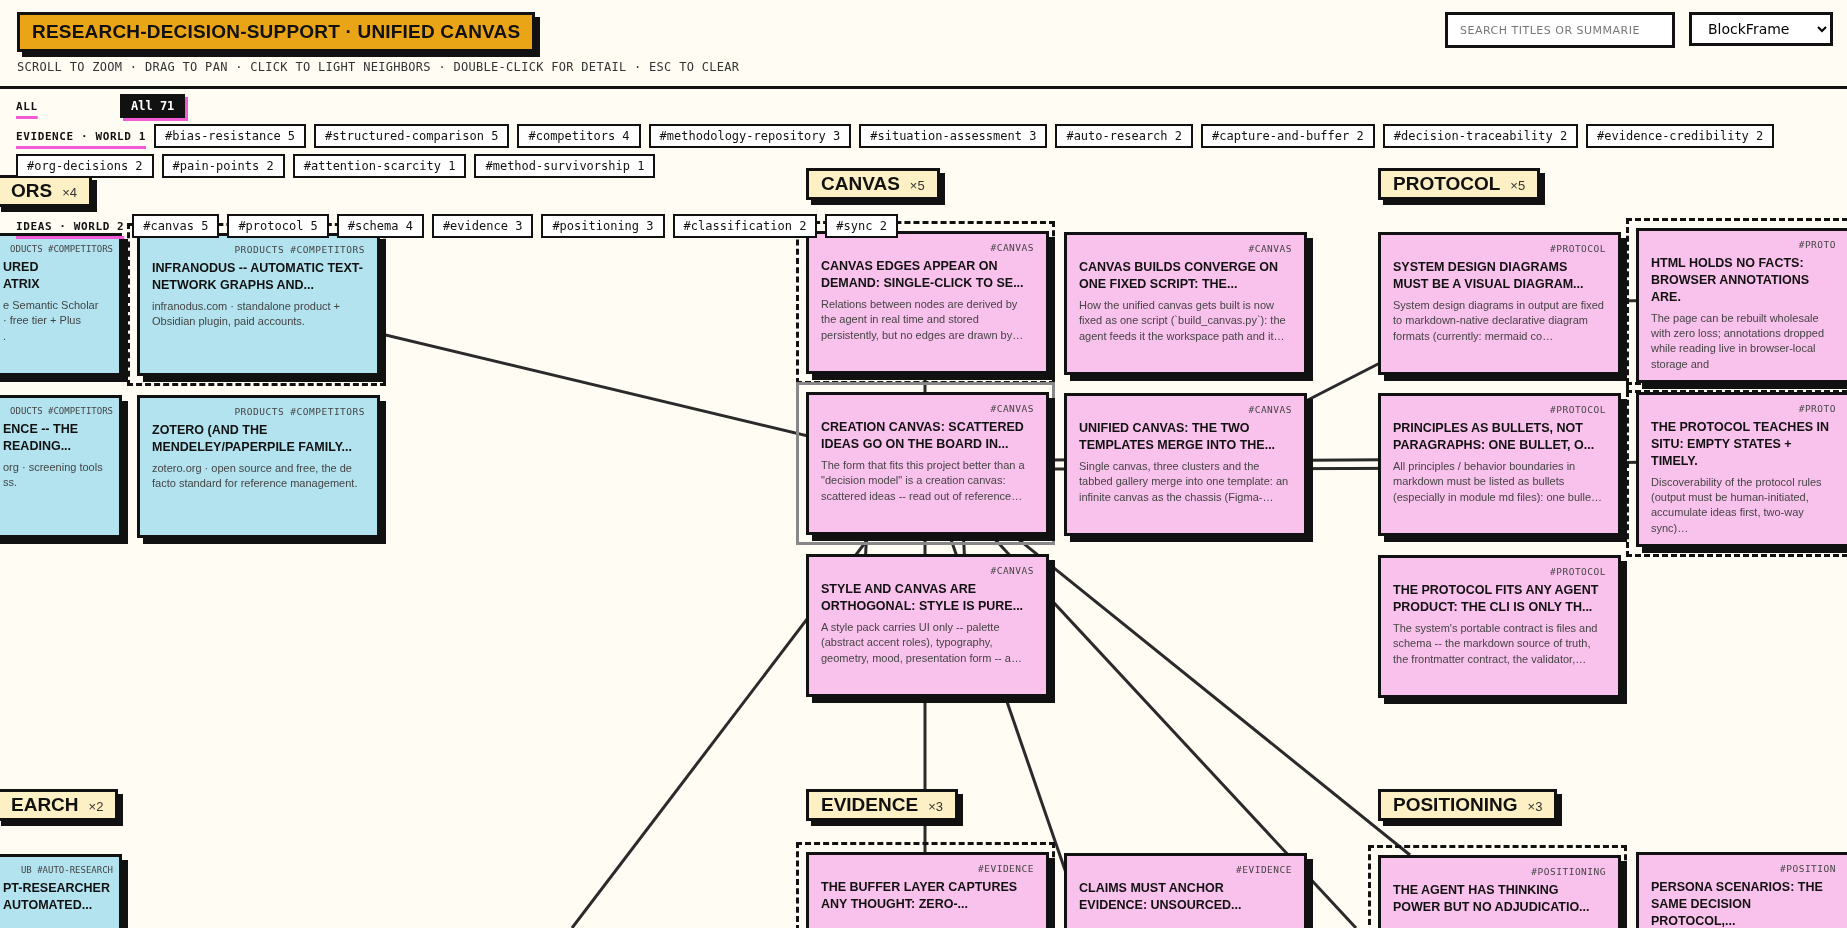 The height and width of the screenshot is (928, 1847). I want to click on filter-chip: #bias-resistance 5, so click(230, 136).